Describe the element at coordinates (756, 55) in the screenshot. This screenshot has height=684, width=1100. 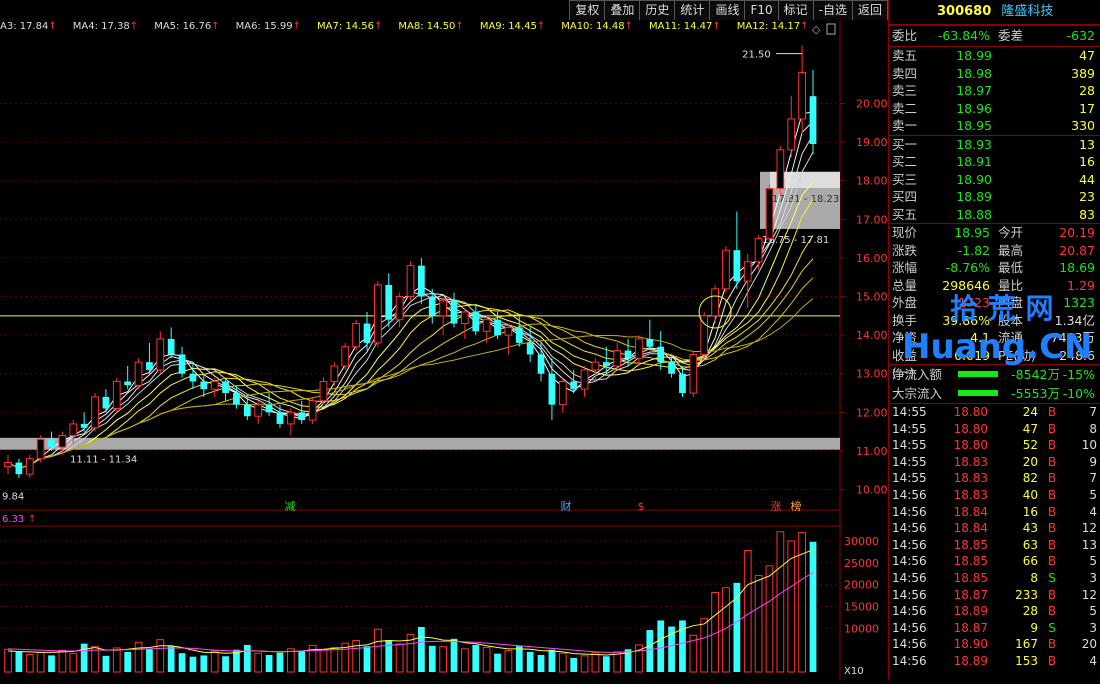
I see `high-label: 21.50` at that location.